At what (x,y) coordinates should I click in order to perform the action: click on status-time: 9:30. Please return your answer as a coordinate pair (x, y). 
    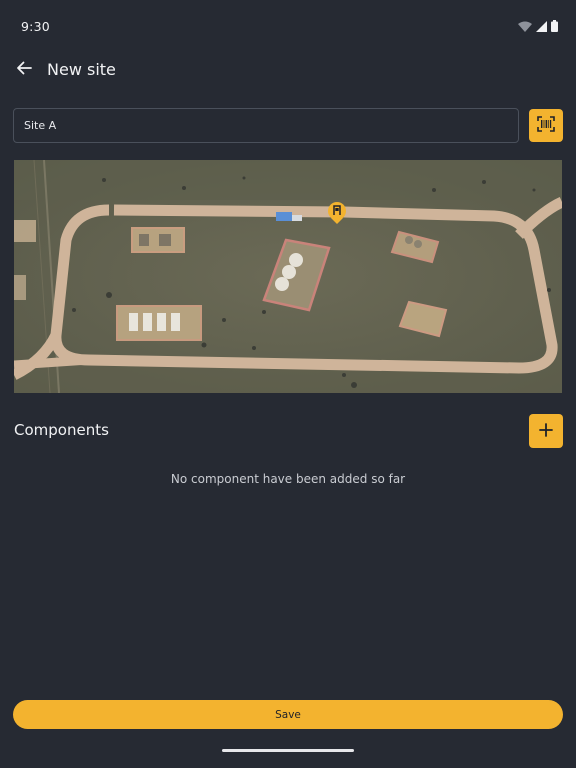
    Looking at the image, I should click on (35, 26).